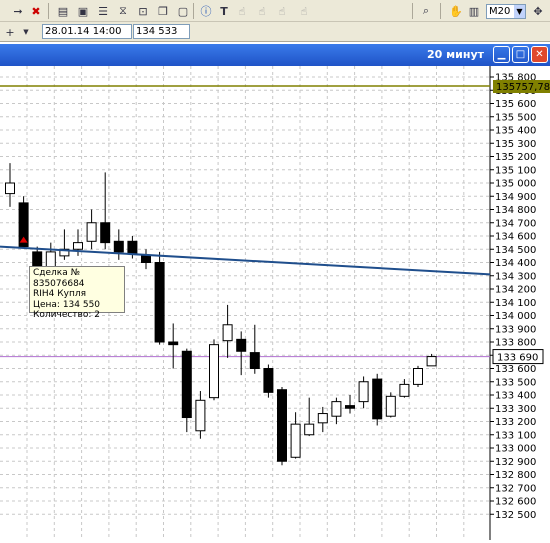 Image resolution: width=550 pixels, height=543 pixels. Describe the element at coordinates (515, 343) in the screenshot. I see `price-axis-label: 133 800` at that location.